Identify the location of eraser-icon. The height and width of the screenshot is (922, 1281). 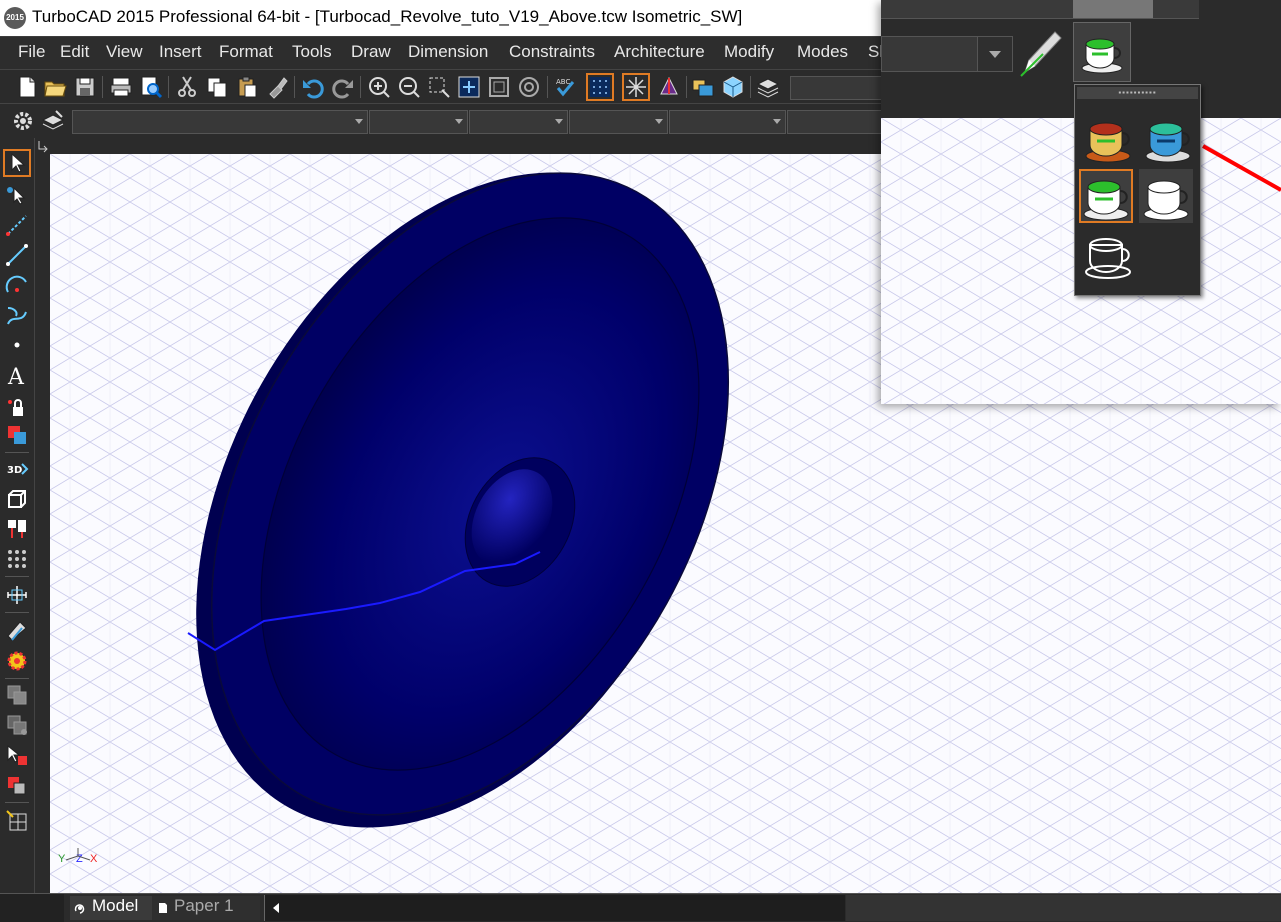
(17, 631).